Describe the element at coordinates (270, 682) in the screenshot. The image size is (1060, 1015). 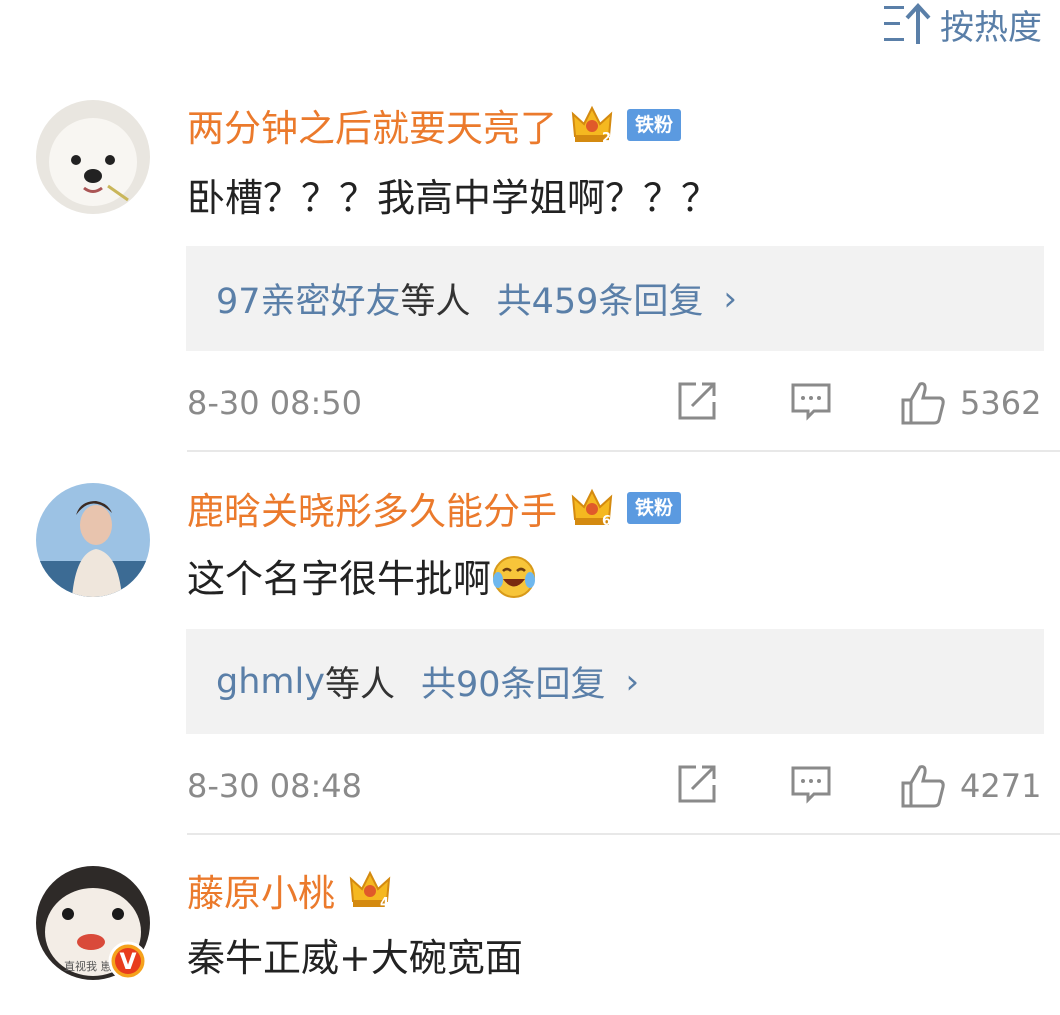
I see `reply-names: ghmly` at that location.